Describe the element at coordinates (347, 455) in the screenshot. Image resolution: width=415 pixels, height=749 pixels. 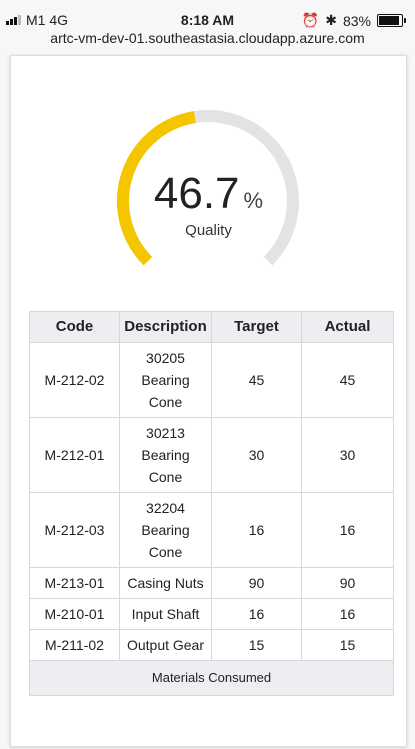
I see `cell-actual: 30` at that location.